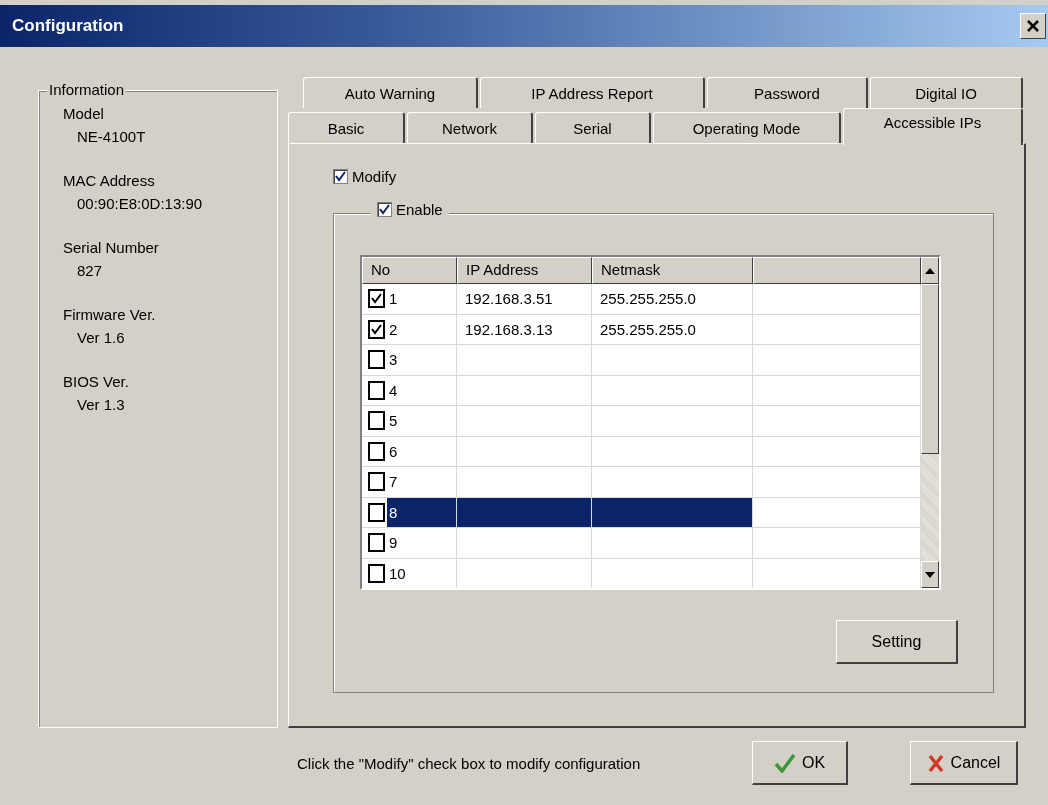 This screenshot has width=1048, height=805. What do you see at coordinates (933, 126) in the screenshot?
I see `tab: Accessible IPs` at bounding box center [933, 126].